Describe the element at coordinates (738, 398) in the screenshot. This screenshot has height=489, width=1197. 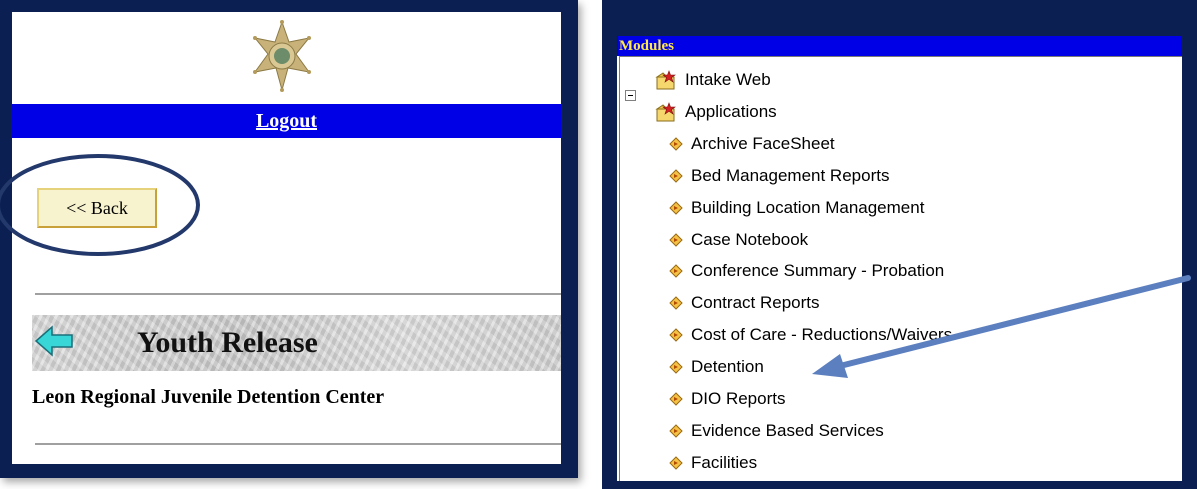
I see `tree-item-label: DIO Reports` at that location.